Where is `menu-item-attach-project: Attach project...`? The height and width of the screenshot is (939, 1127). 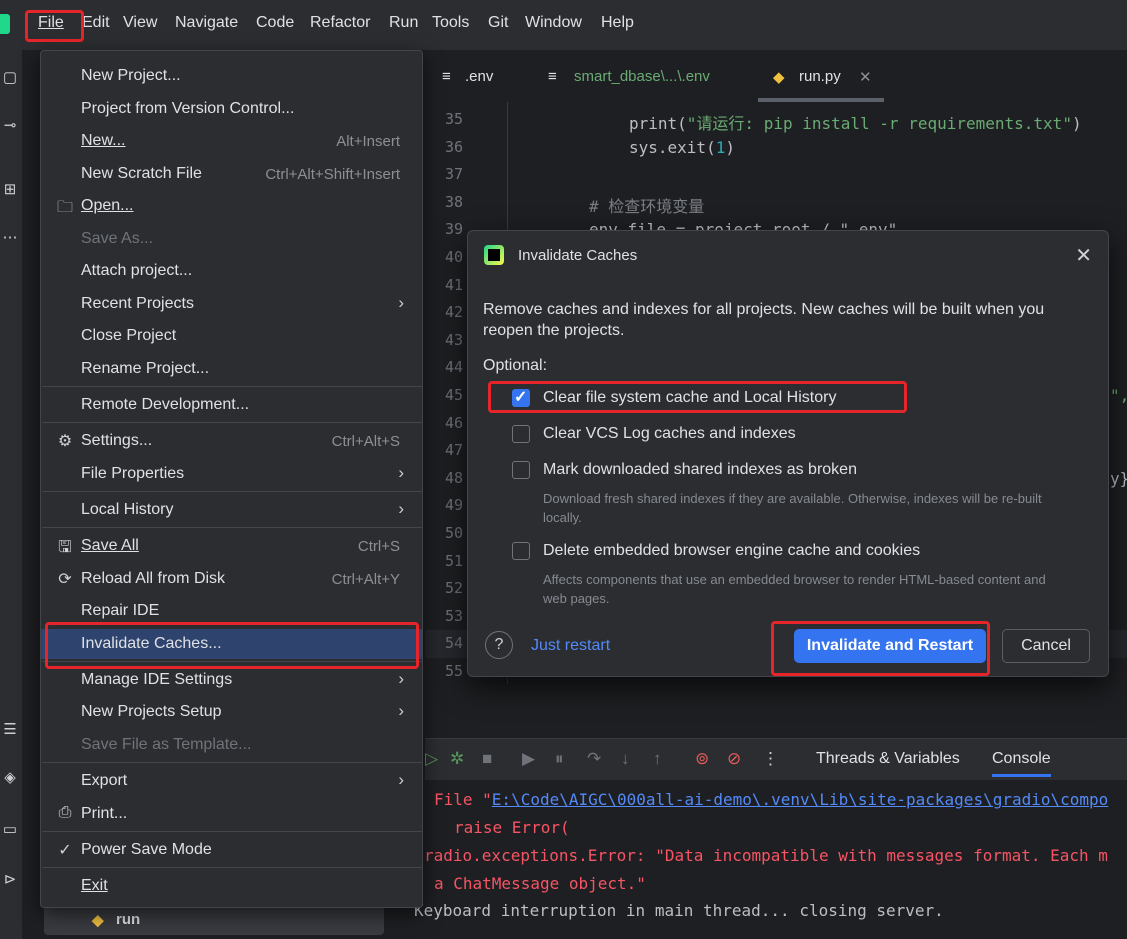
menu-item-attach-project: Attach project... is located at coordinates (231, 271).